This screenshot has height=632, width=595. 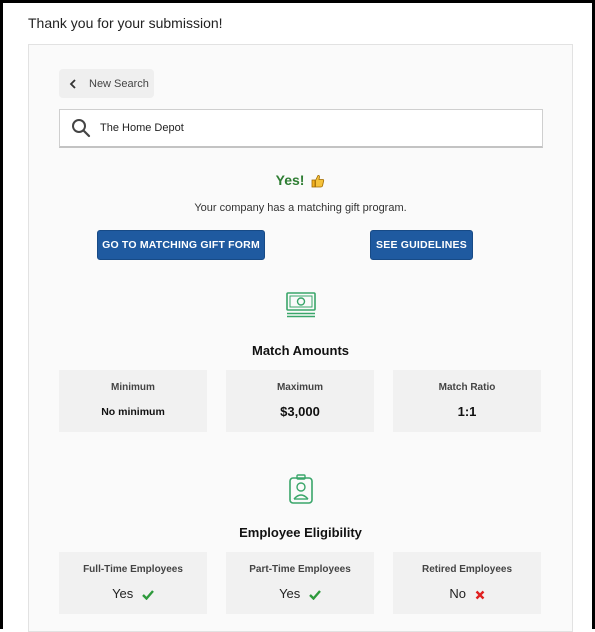 I want to click on new-search-label: New Search, so click(x=119, y=83).